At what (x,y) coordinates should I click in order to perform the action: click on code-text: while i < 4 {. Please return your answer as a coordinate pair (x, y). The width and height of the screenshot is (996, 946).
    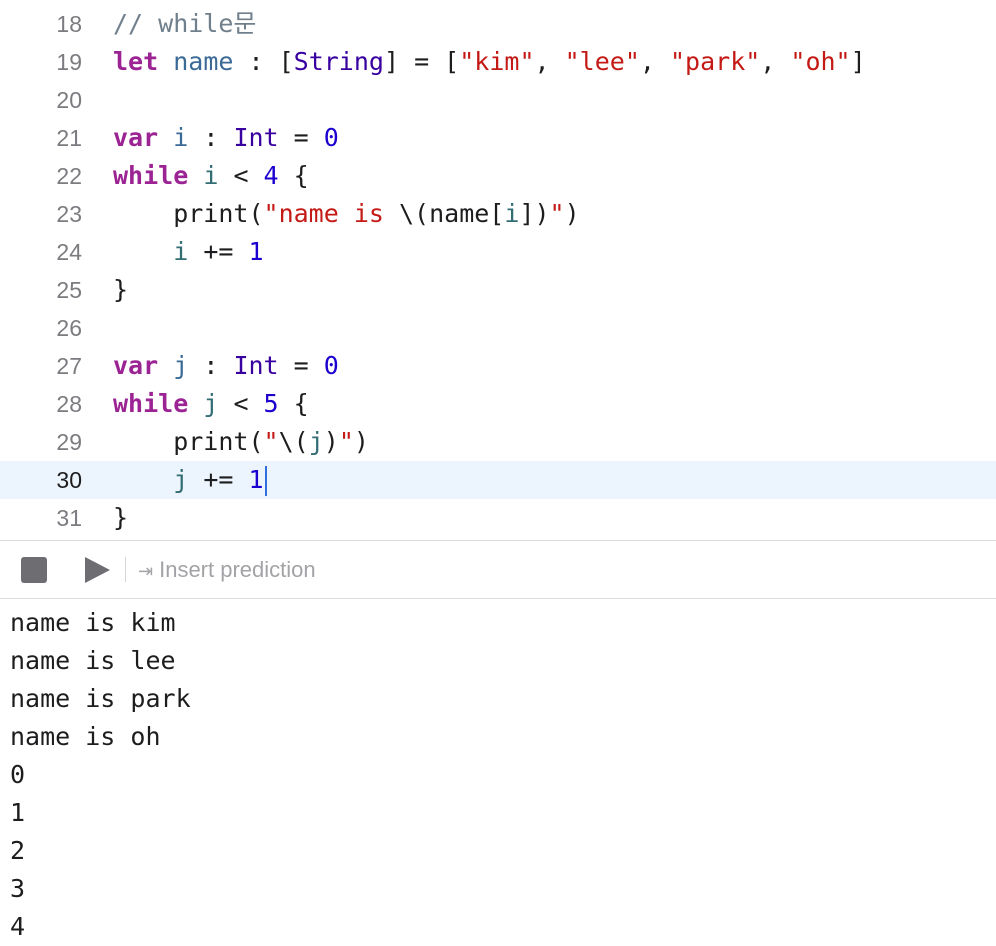
    Looking at the image, I should click on (211, 176).